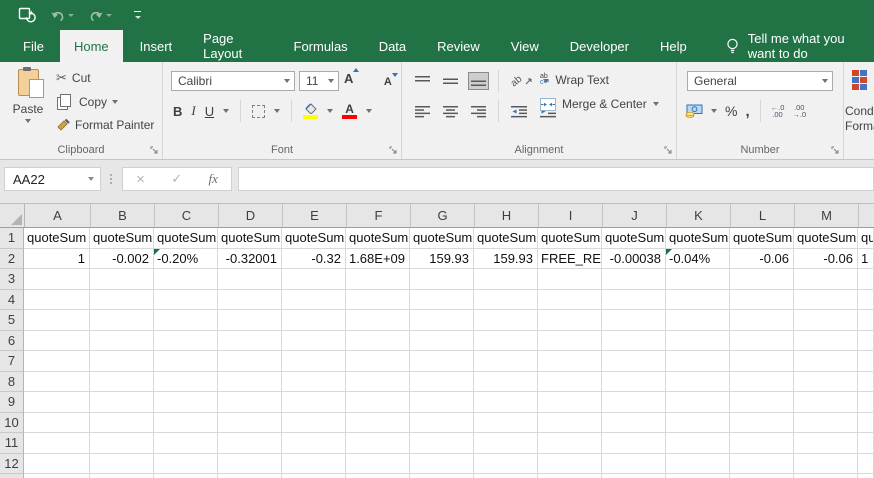 The height and width of the screenshot is (478, 874). What do you see at coordinates (866, 361) in the screenshot?
I see `cell-N7` at bounding box center [866, 361].